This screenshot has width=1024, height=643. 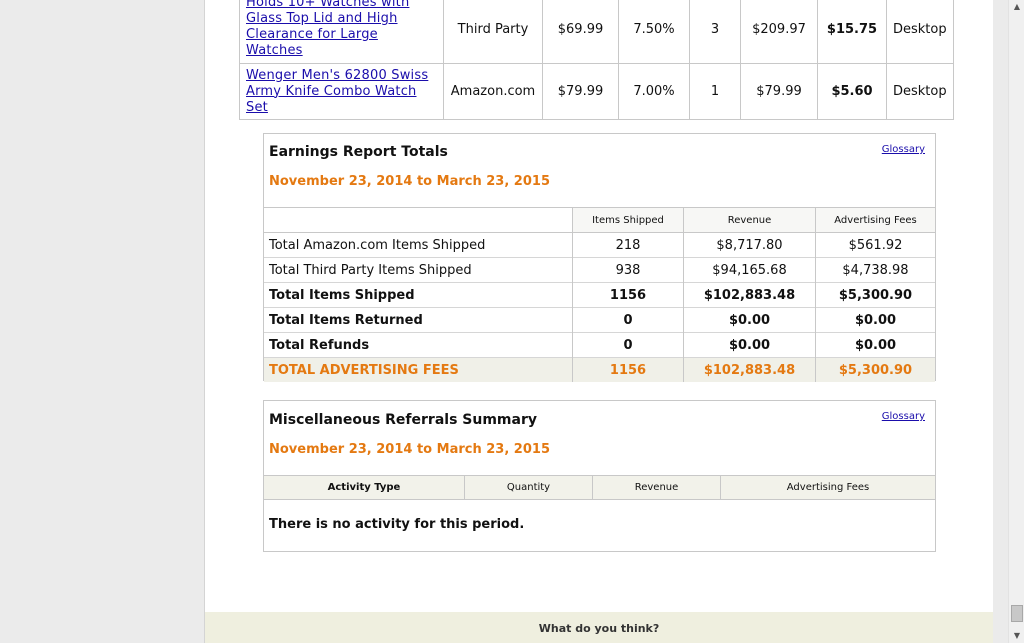 I want to click on table-row: Total Items Returned 0 $0.00 $0.00, so click(x=599, y=320).